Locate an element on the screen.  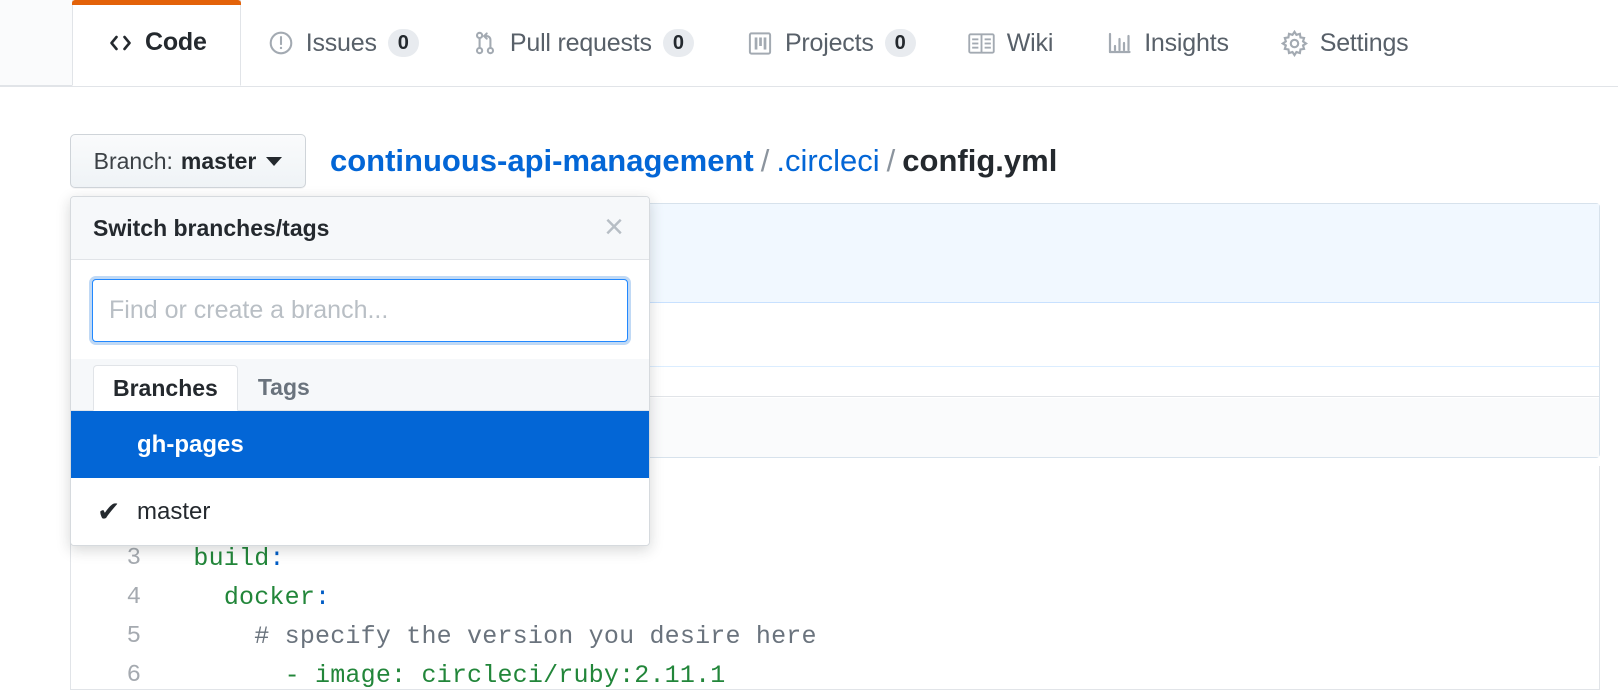
branch-select-button: Branch: master is located at coordinates (188, 161).